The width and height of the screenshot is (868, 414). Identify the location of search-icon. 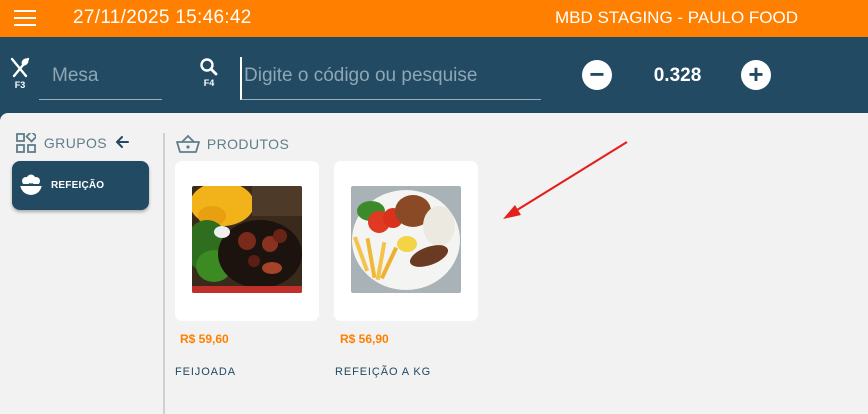
(209, 67).